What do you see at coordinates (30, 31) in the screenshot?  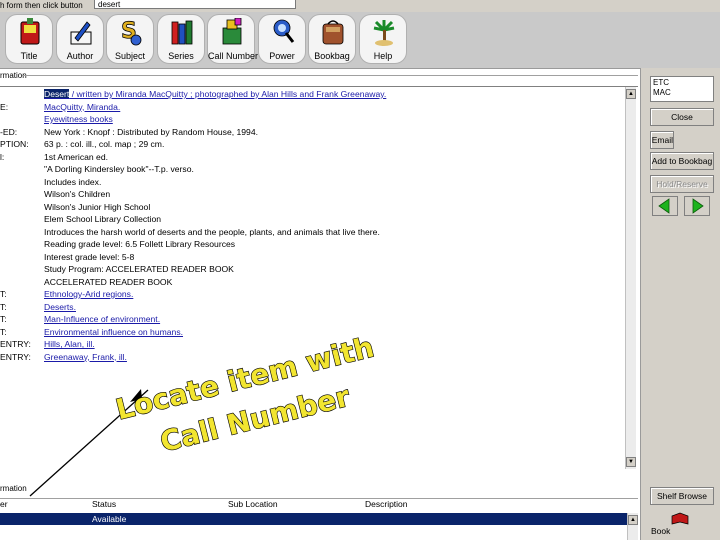 I see `book-icon` at bounding box center [30, 31].